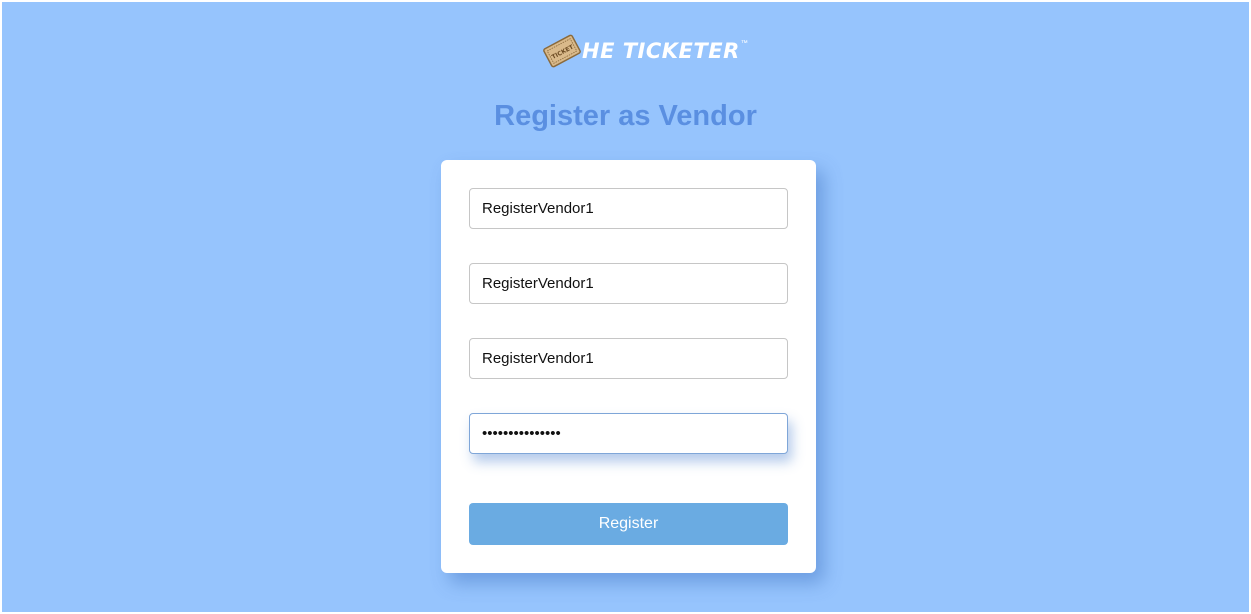  I want to click on page-title: Register as Vendor, so click(625, 116).